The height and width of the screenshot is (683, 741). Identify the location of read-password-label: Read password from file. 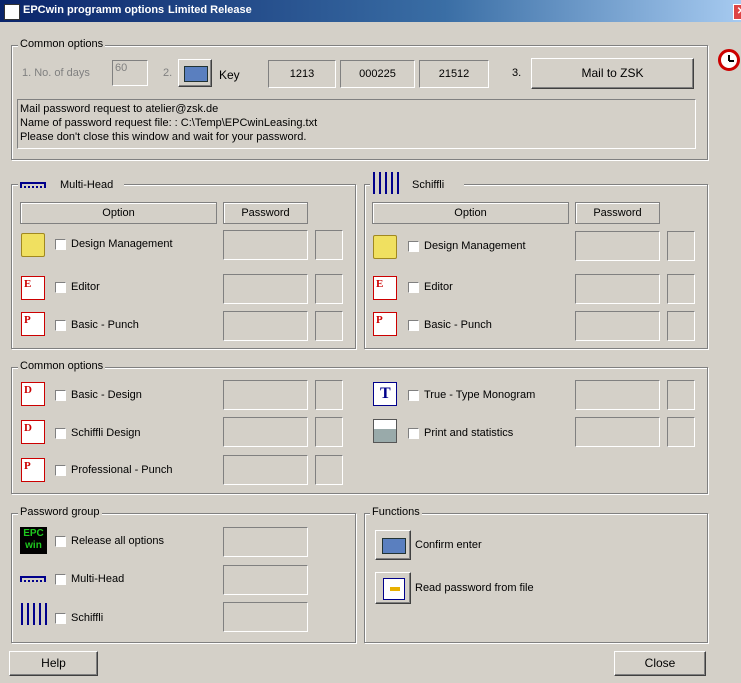
(474, 588).